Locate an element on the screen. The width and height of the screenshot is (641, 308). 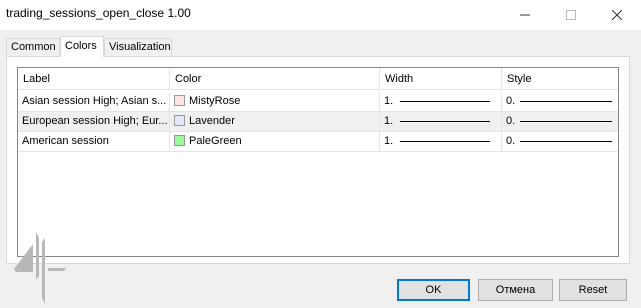
table-row: American session PaleGreen 1. 0. is located at coordinates (318, 142).